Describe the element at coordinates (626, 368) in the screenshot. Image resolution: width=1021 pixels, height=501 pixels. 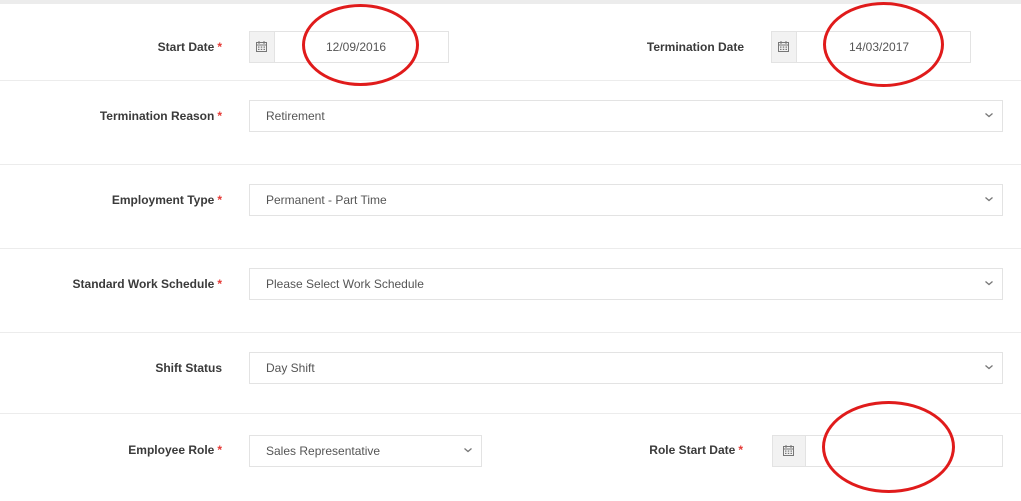
I see `shift-status-select: Day Shift` at that location.